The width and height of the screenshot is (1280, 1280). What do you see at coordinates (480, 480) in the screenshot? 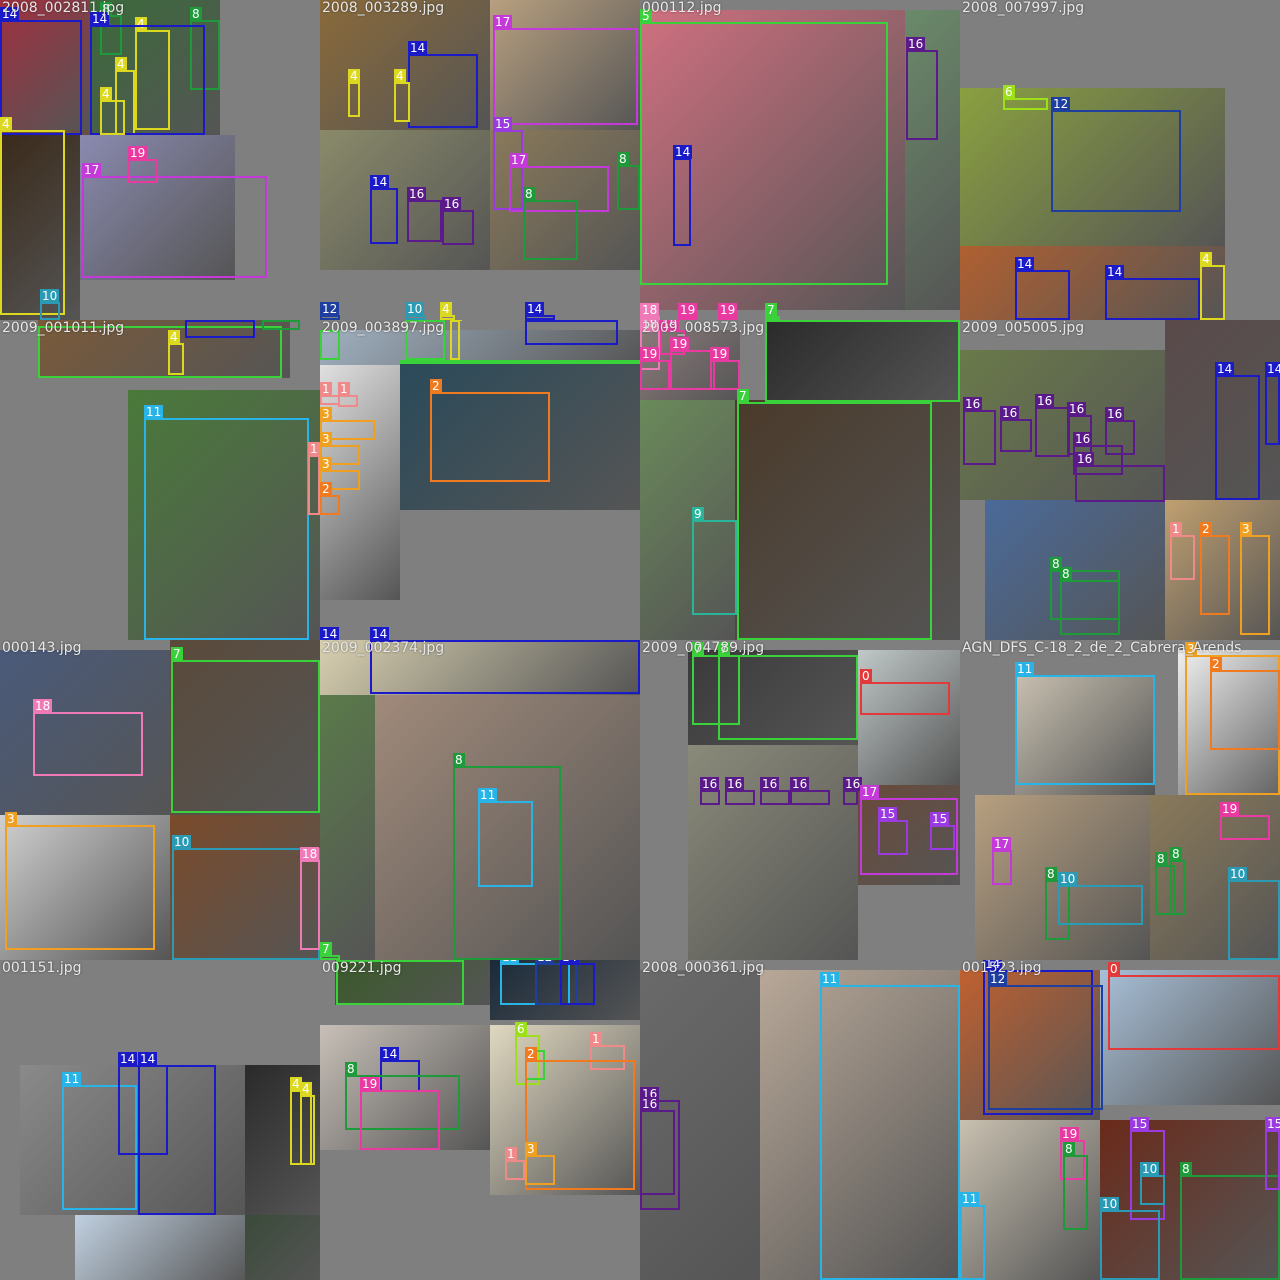
I see `mosaic-tile: 414211333214142009_003897.jpg` at bounding box center [480, 480].